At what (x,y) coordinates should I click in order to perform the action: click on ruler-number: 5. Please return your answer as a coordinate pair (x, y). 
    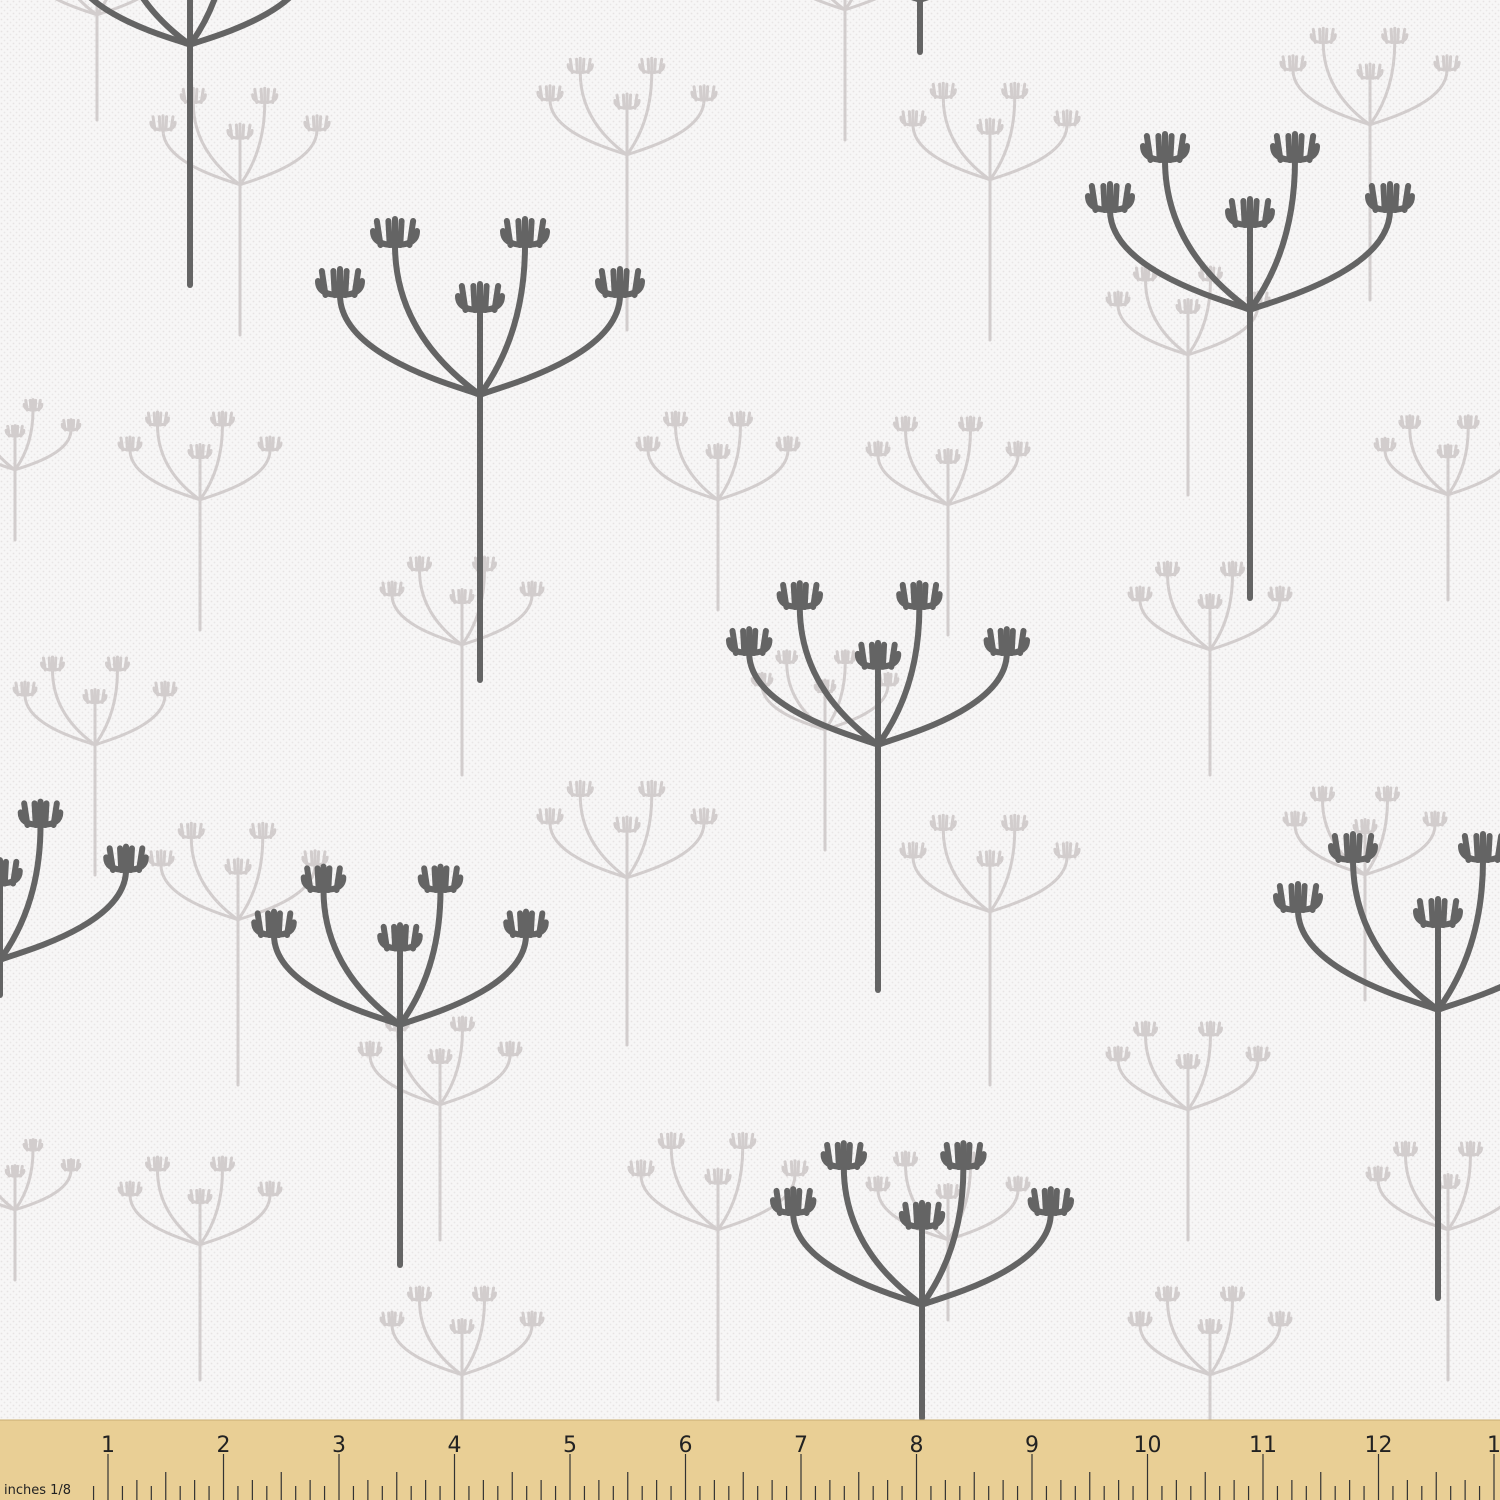
    Looking at the image, I should click on (570, 1445).